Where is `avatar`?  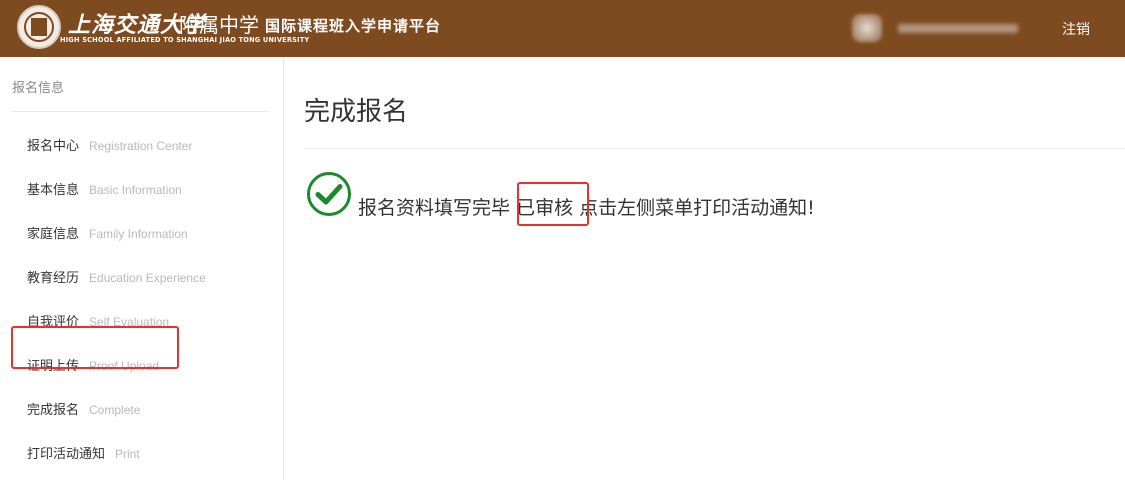 avatar is located at coordinates (867, 28).